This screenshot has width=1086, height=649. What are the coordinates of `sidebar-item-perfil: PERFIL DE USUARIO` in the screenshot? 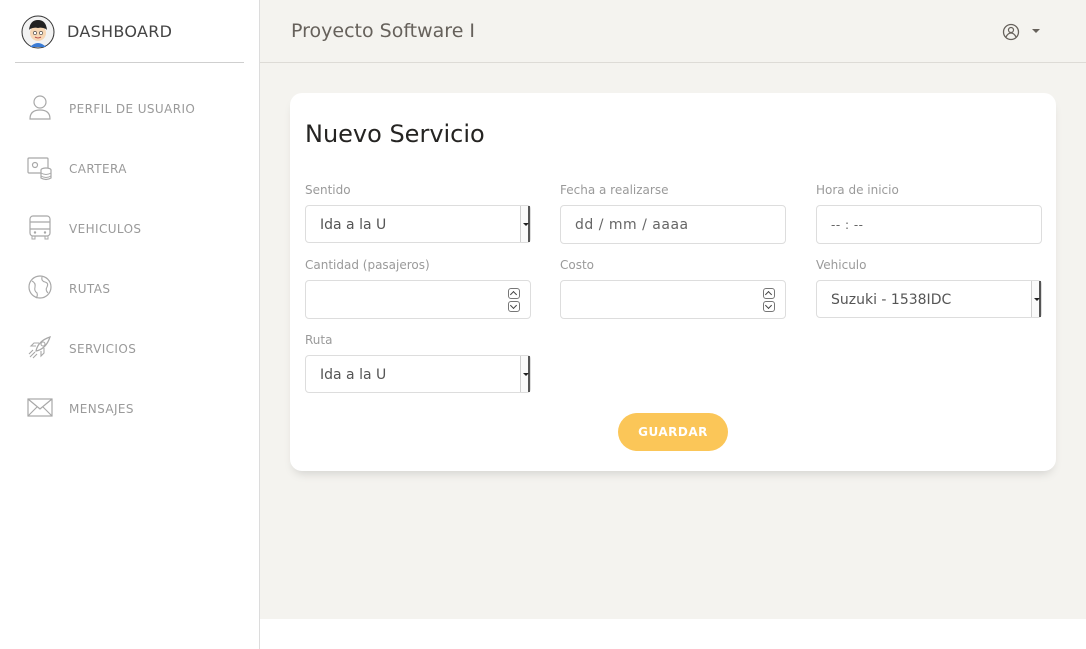 It's located at (136, 109).